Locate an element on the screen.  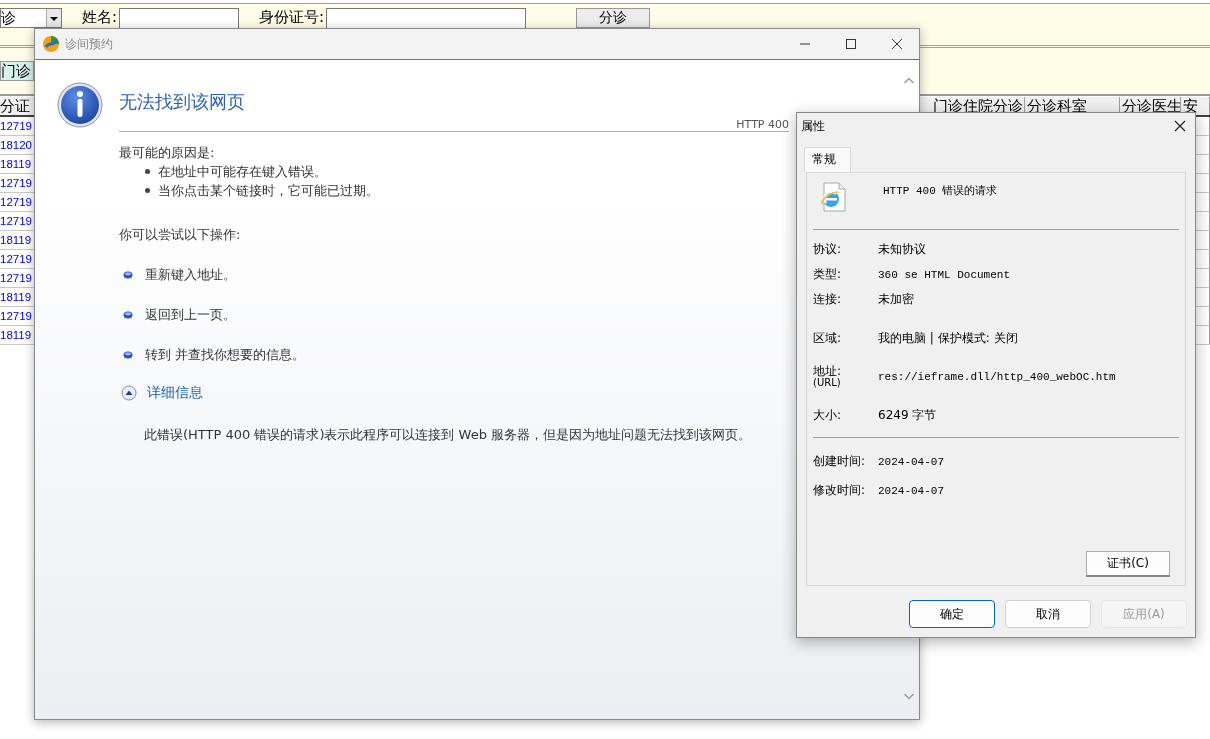
property-label: 区域: is located at coordinates (828, 338).